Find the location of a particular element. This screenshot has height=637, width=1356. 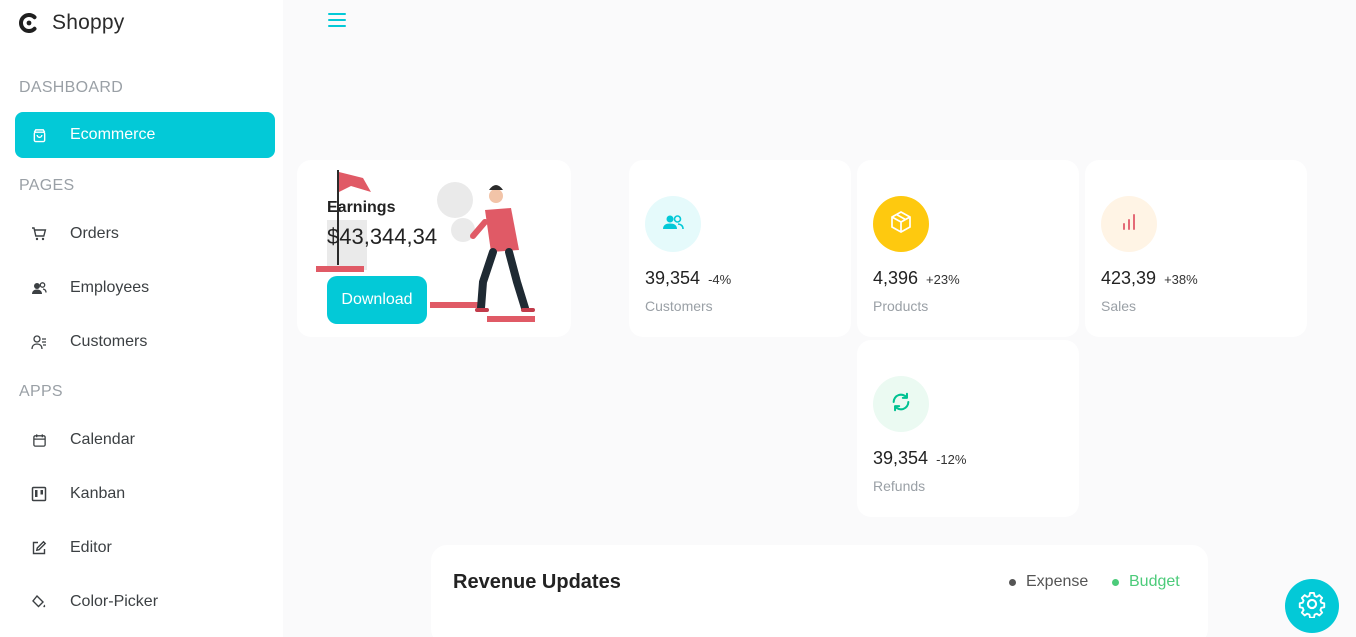

box-icon is located at coordinates (901, 224).